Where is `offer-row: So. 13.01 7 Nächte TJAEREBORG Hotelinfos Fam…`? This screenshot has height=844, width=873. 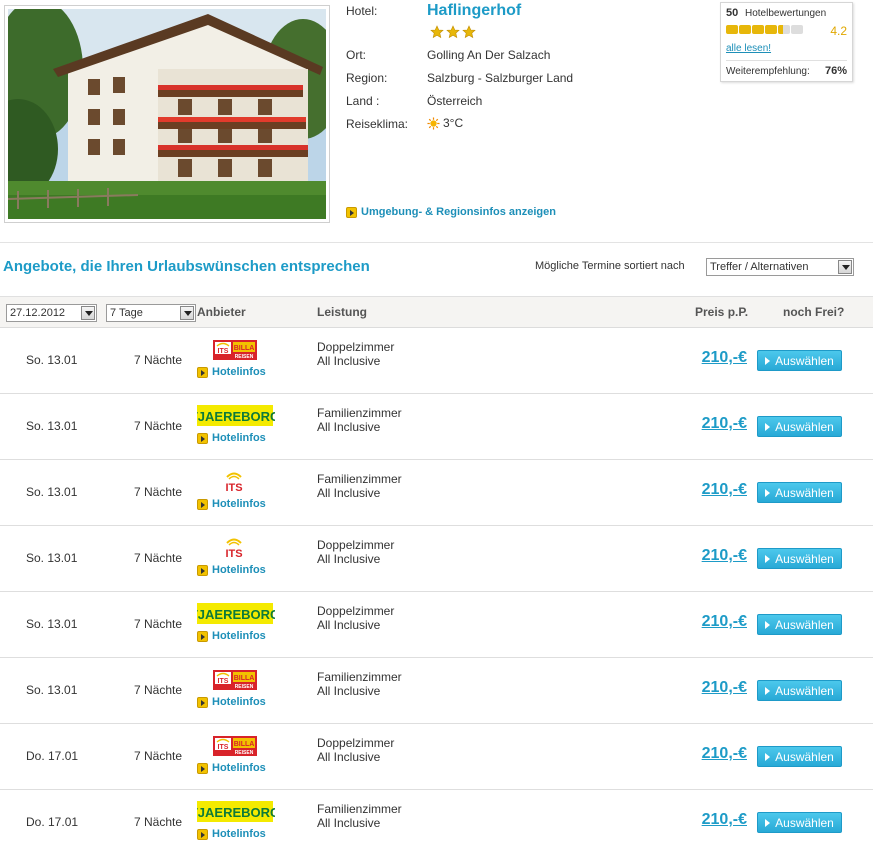 offer-row: So. 13.01 7 Nächte TJAEREBORG Hotelinfos Fam… is located at coordinates (436, 427).